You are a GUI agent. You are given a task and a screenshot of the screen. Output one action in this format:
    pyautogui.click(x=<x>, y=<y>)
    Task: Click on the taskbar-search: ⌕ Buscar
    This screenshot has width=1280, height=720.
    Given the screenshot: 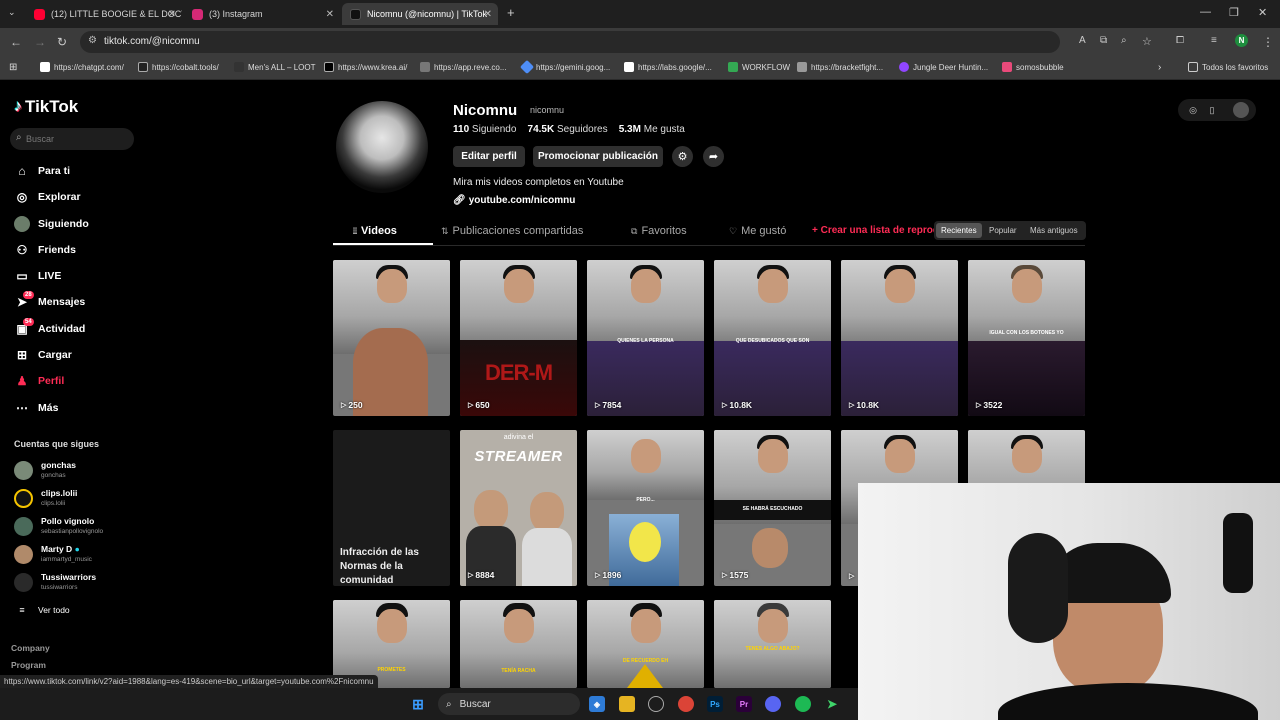 What is the action you would take?
    pyautogui.click(x=509, y=704)
    